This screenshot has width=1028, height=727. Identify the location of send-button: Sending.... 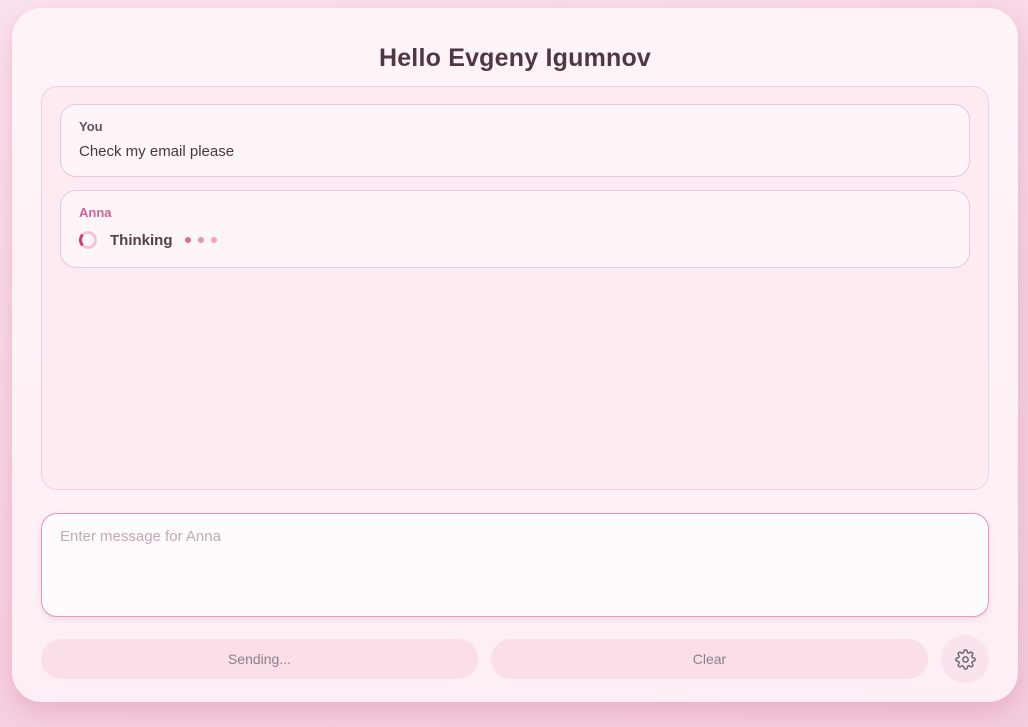
(259, 659).